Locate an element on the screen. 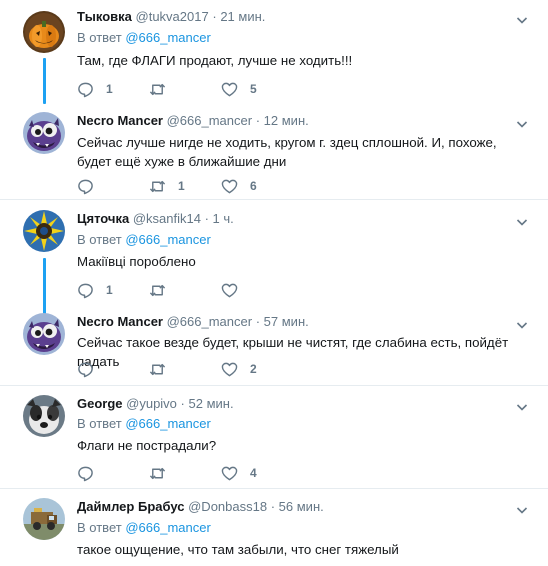  tweet-header: Necro Mancer @666_mancer · 12 мин. is located at coordinates (193, 121).